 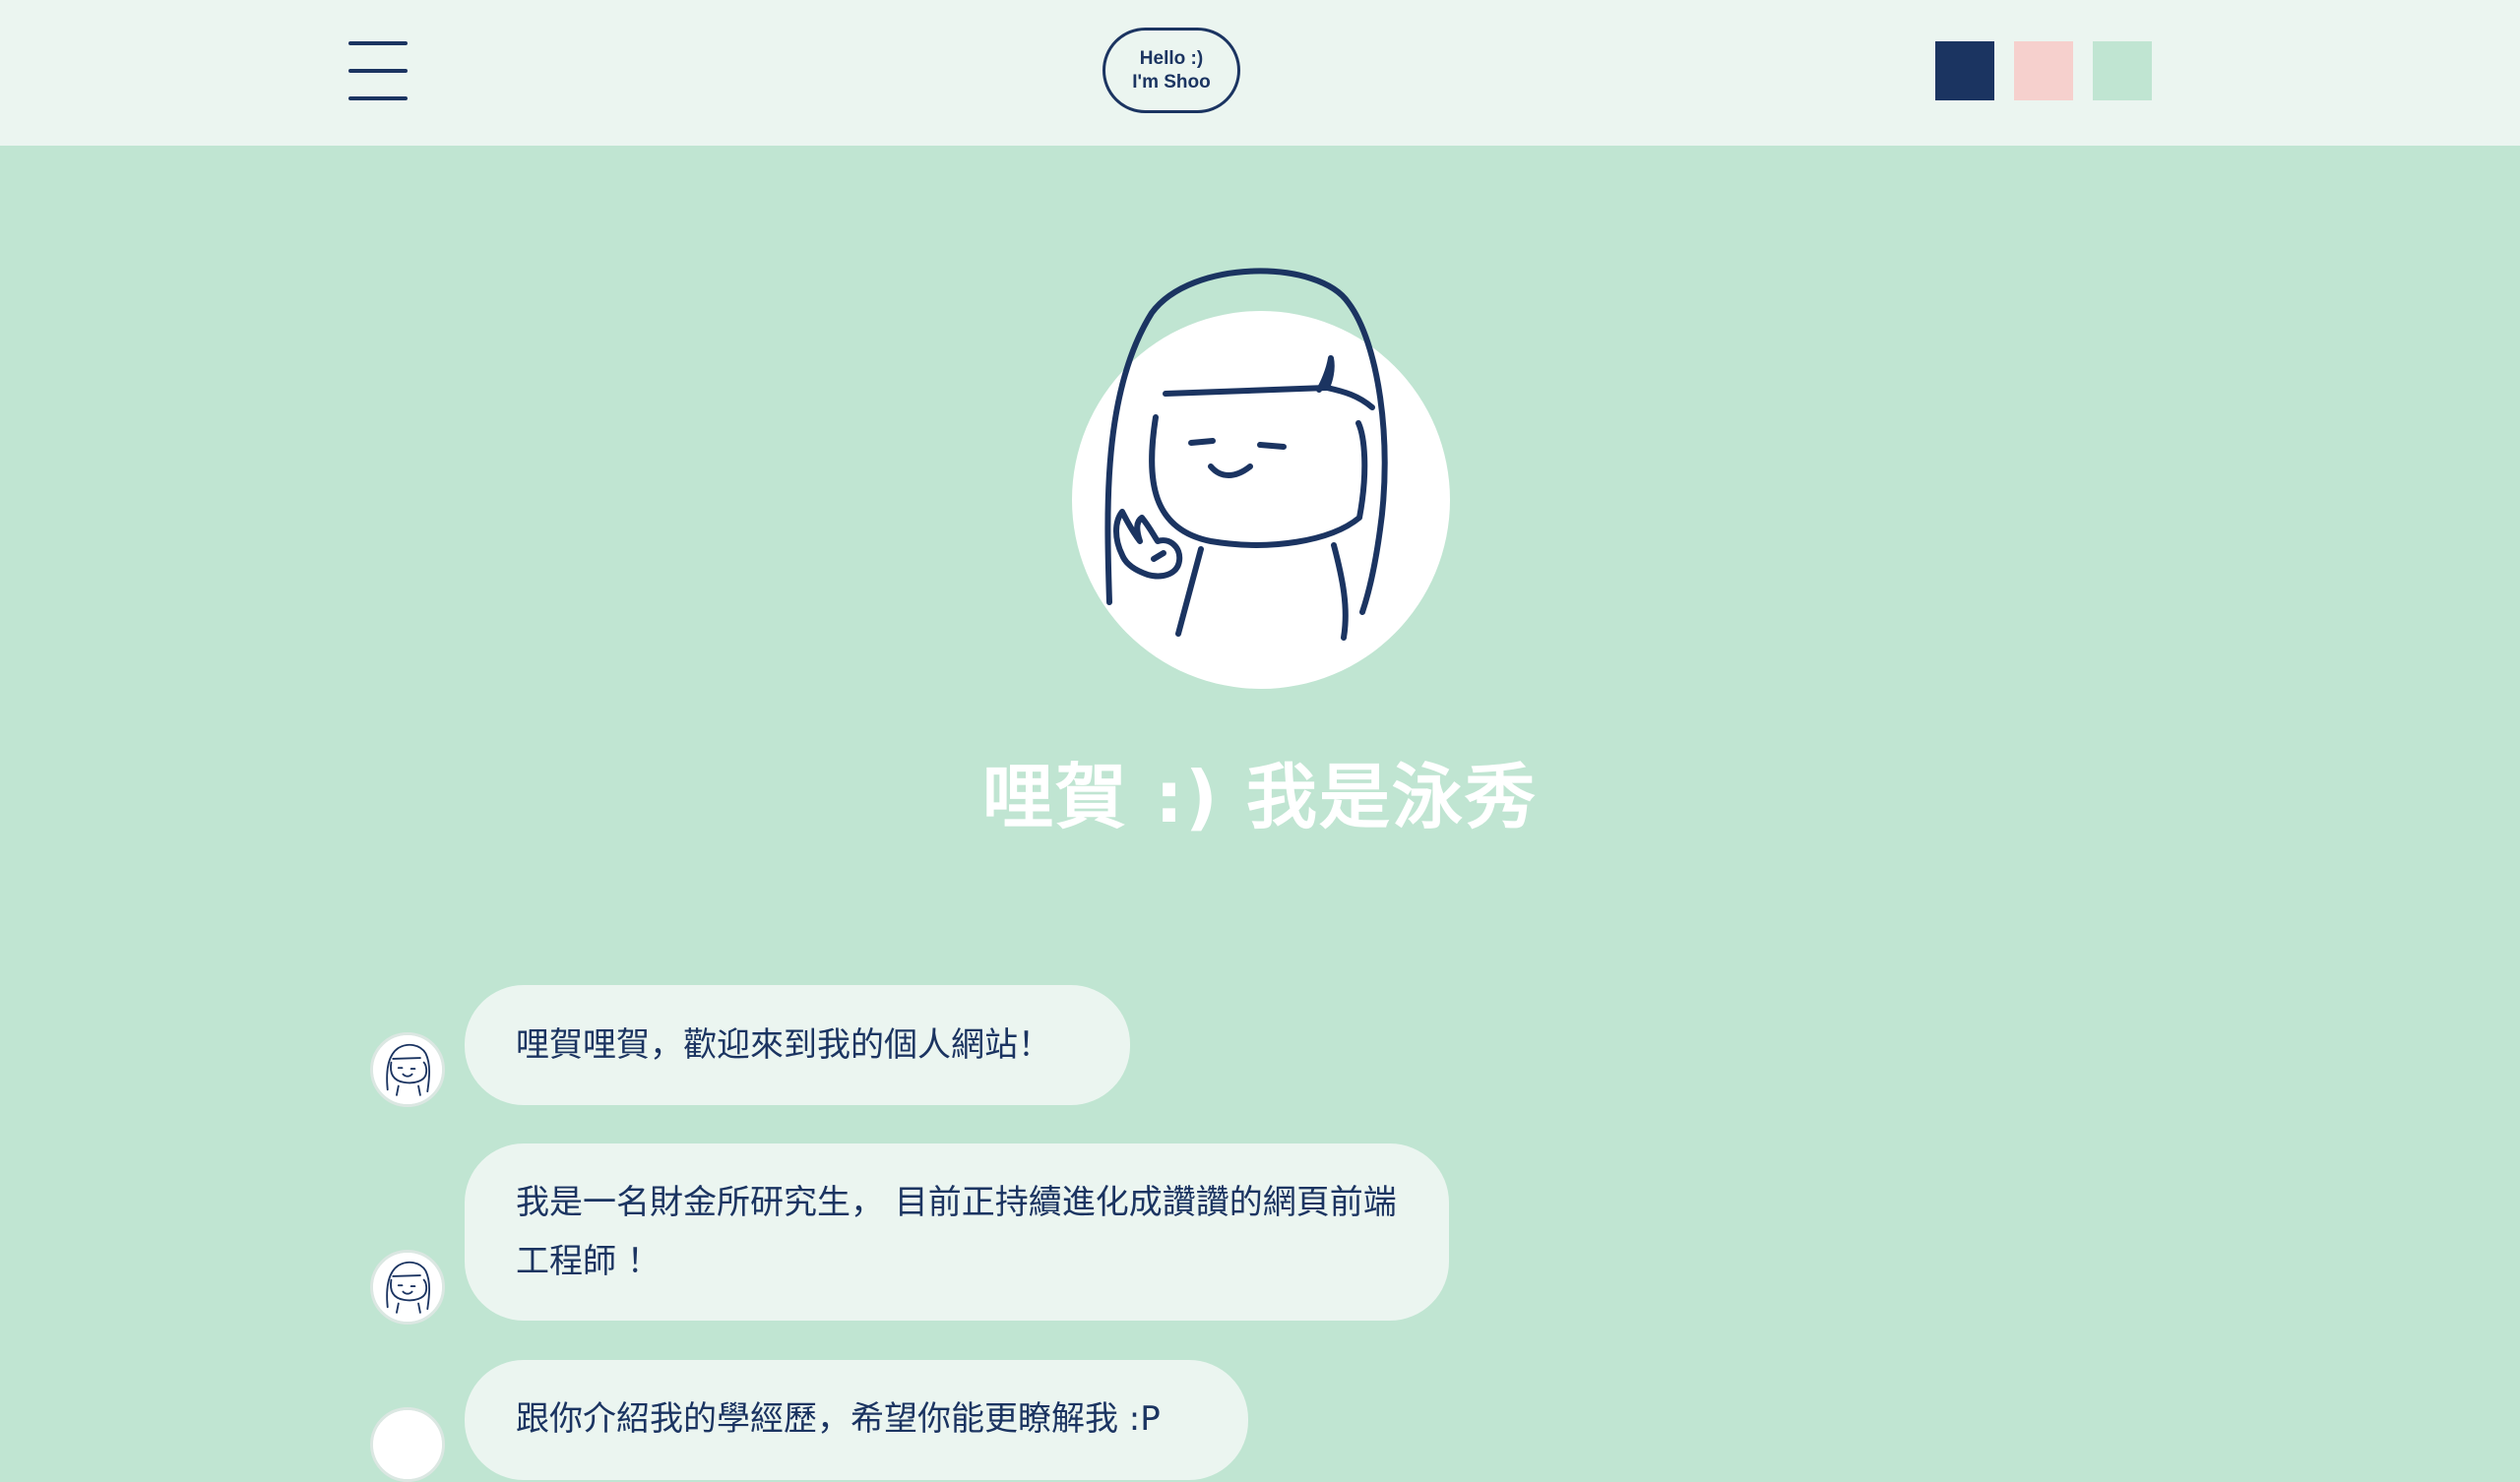 What do you see at coordinates (1260, 73) in the screenshot?
I see `top-bar: Hello :) I'm Shoo` at bounding box center [1260, 73].